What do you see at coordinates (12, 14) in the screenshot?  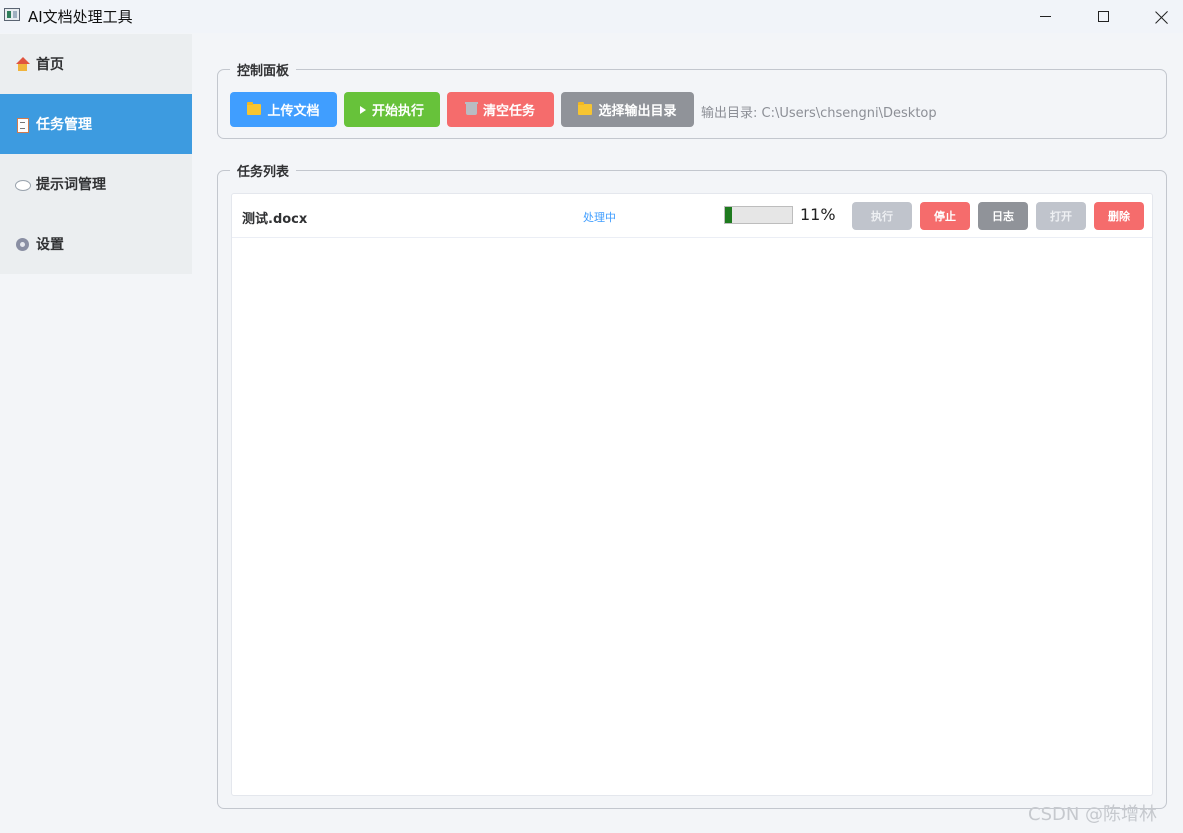 I see `app-icon` at bounding box center [12, 14].